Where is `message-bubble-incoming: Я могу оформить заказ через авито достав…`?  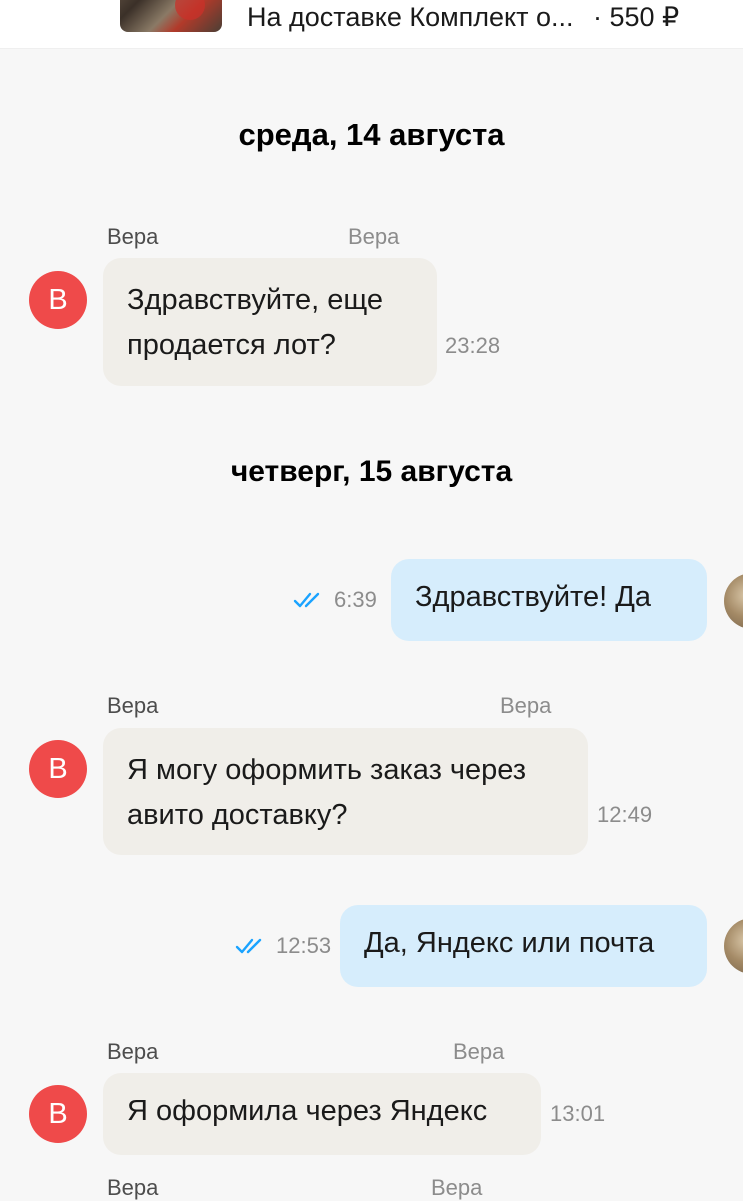 message-bubble-incoming: Я могу оформить заказ через авито достав… is located at coordinates (345, 791).